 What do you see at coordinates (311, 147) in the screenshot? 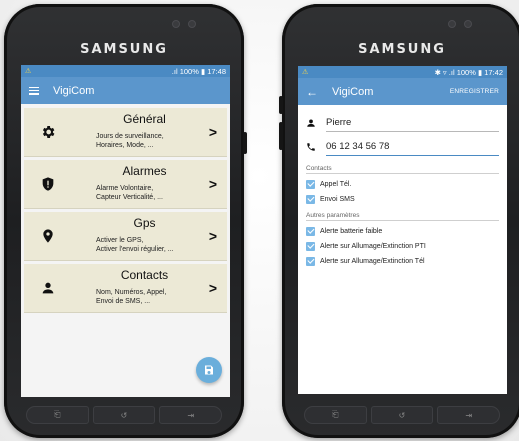
I see `phone-icon` at bounding box center [311, 147].